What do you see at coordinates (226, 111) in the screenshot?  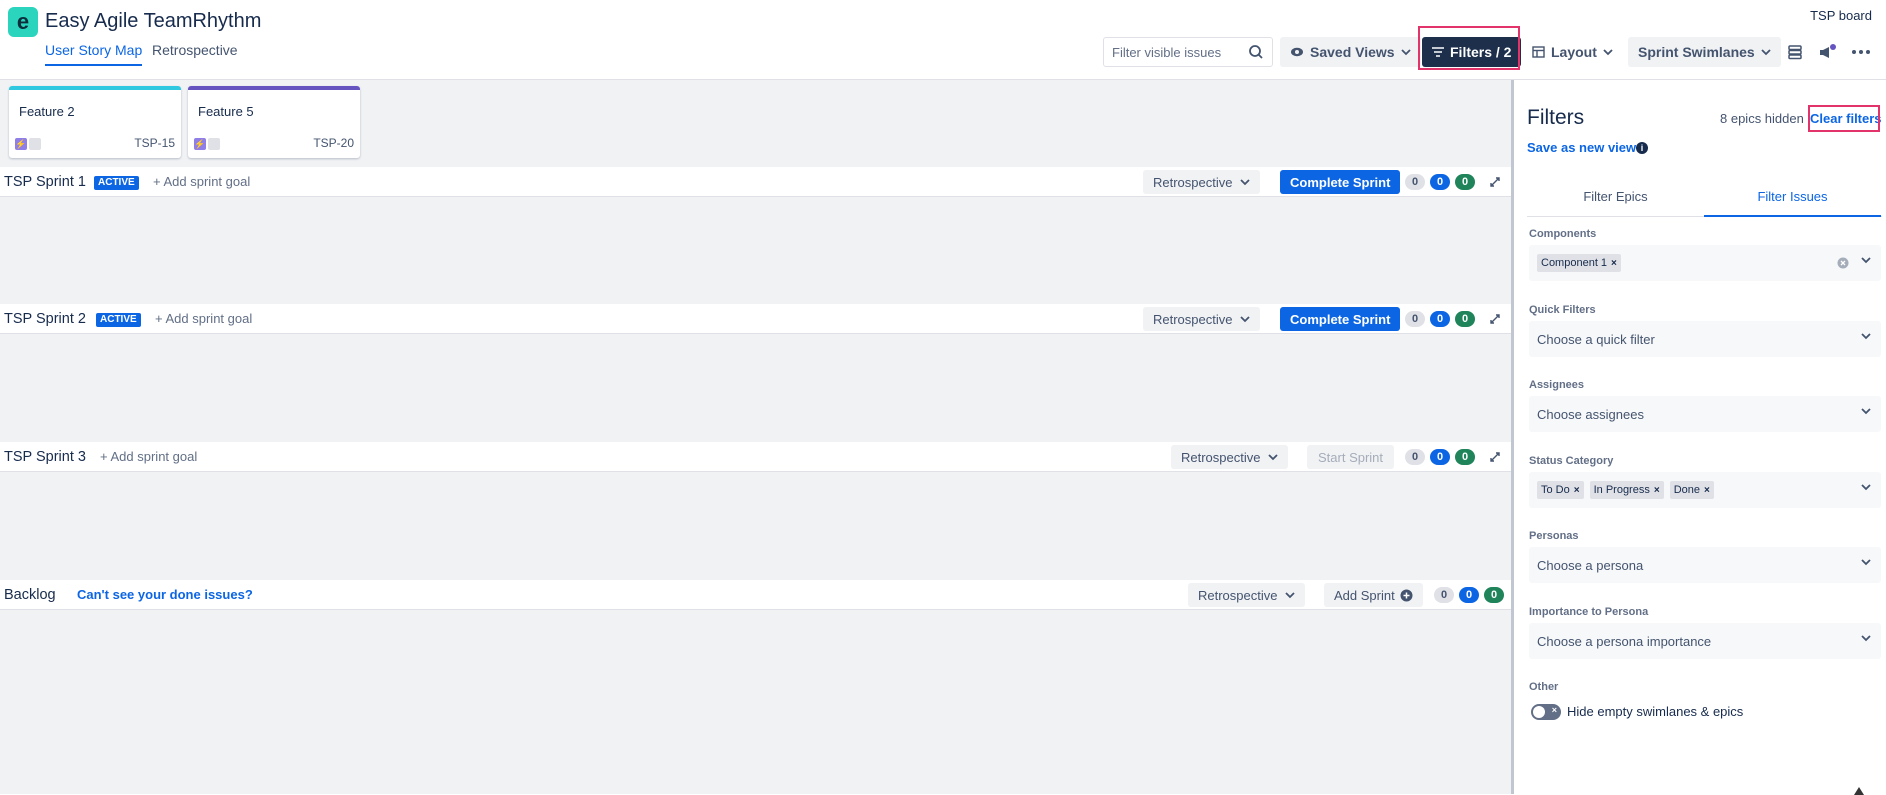 I see `feature-title: Feature 5` at bounding box center [226, 111].